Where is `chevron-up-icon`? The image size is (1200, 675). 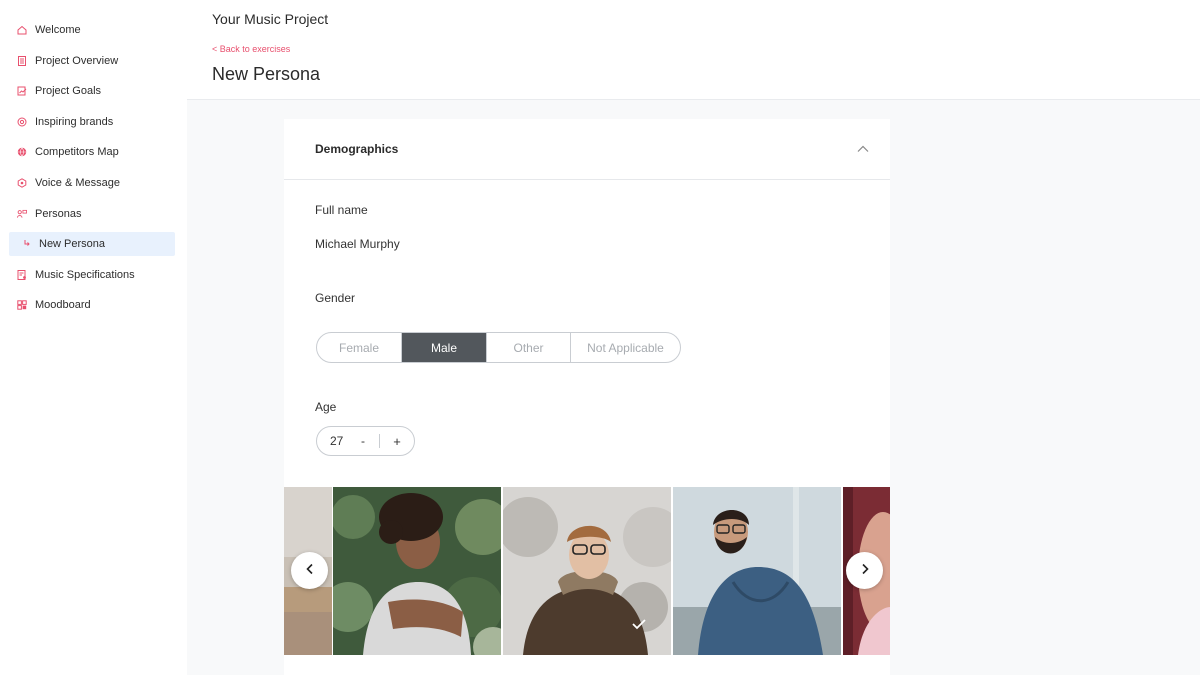 chevron-up-icon is located at coordinates (863, 149).